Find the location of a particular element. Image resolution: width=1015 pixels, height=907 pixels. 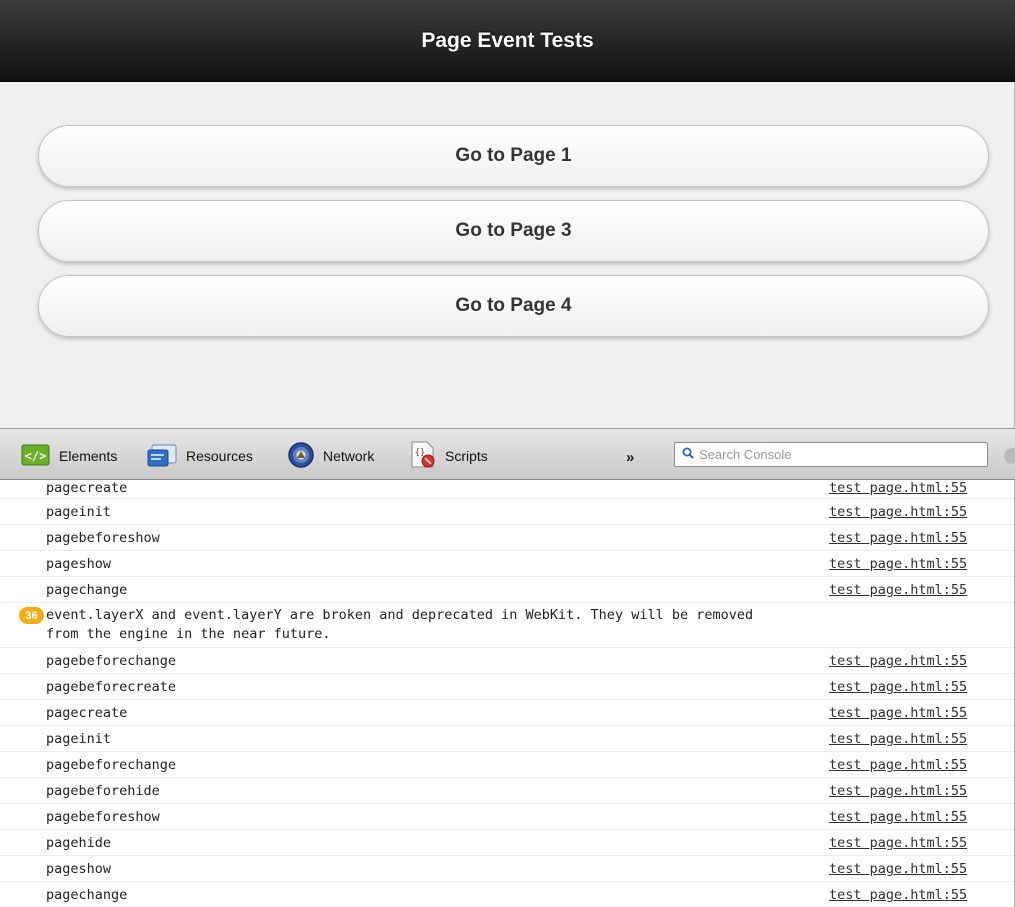

page-title: Page Event Tests is located at coordinates (507, 40).